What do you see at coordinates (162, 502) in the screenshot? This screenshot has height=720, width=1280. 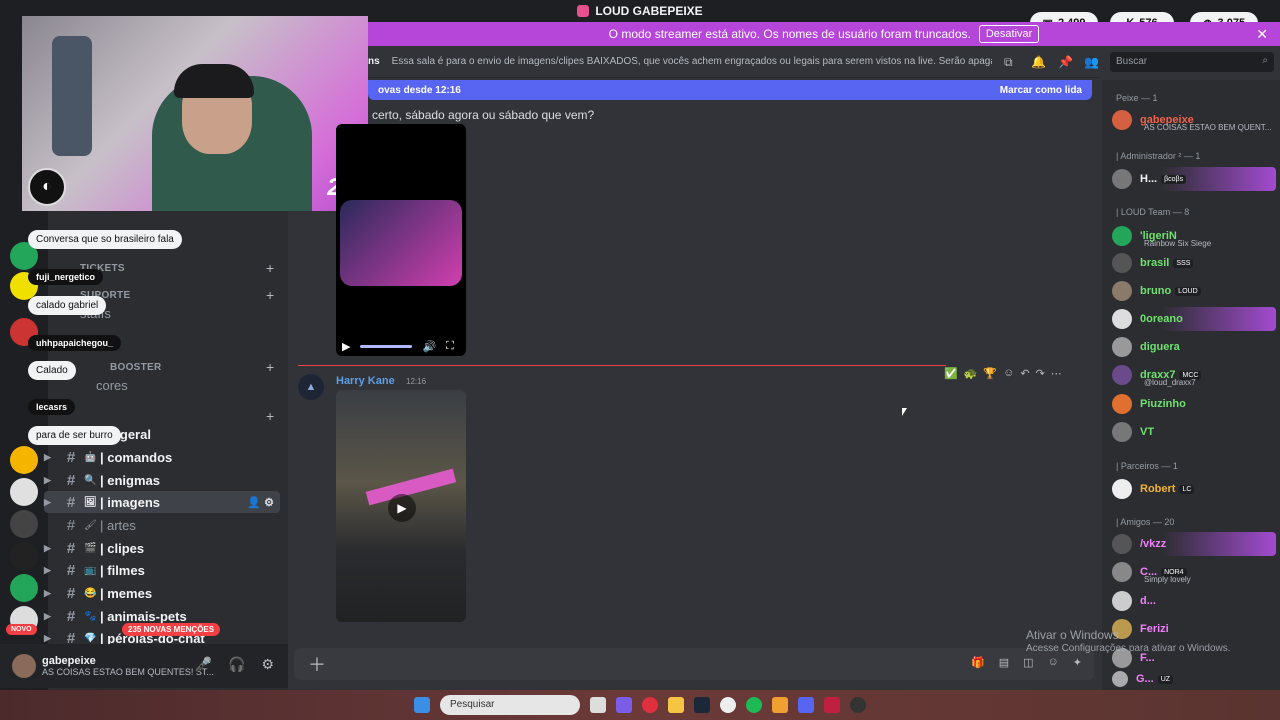 I see `channel-imagens: ▶ # 🖼 | imagens 👤 ⚙` at bounding box center [162, 502].